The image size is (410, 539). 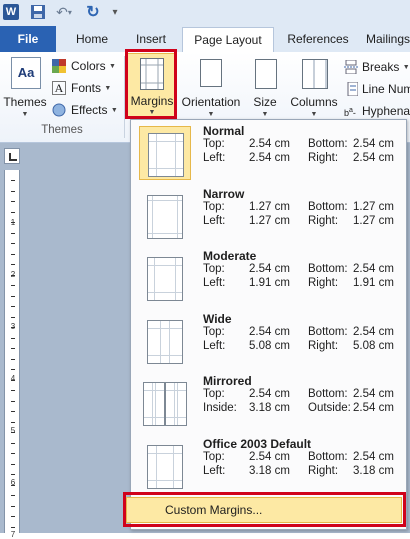 What do you see at coordinates (13, 222) in the screenshot?
I see `ruler-number: 1` at bounding box center [13, 222].